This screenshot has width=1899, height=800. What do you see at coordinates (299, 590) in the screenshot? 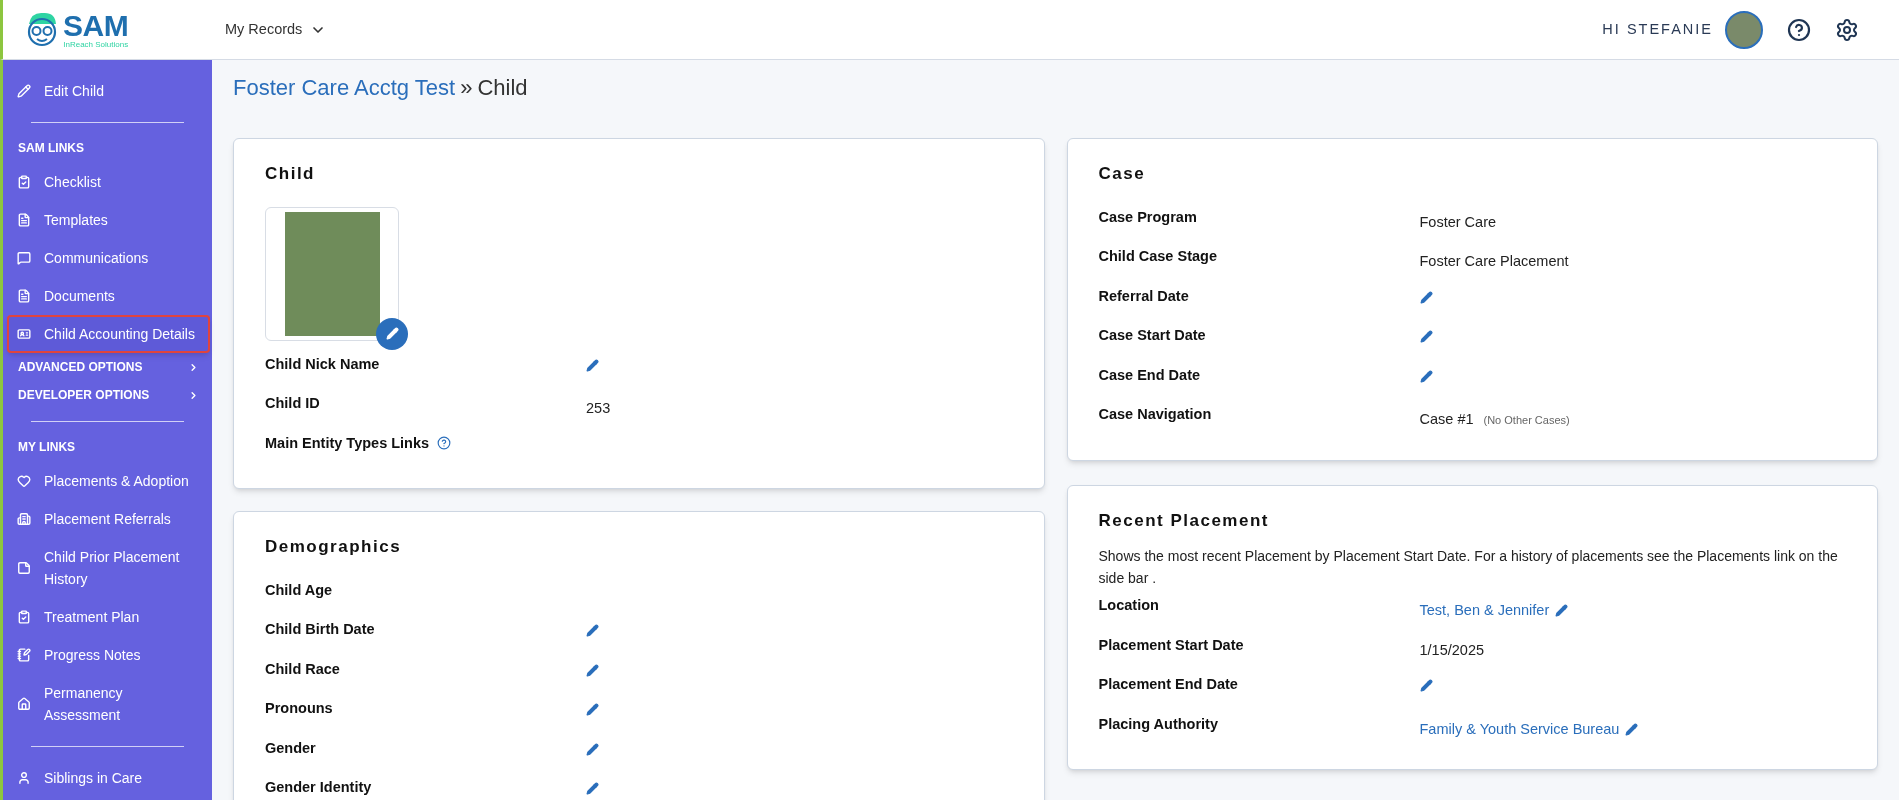
I see `field-label: Child Age` at bounding box center [299, 590].